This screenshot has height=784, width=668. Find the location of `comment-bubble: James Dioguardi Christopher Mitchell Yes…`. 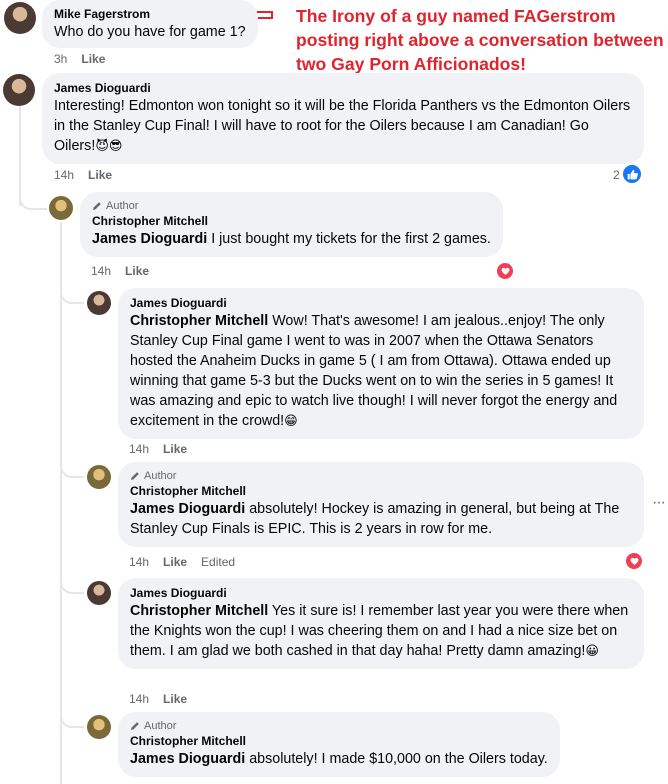

comment-bubble: James Dioguardi Christopher Mitchell Yes… is located at coordinates (381, 623).